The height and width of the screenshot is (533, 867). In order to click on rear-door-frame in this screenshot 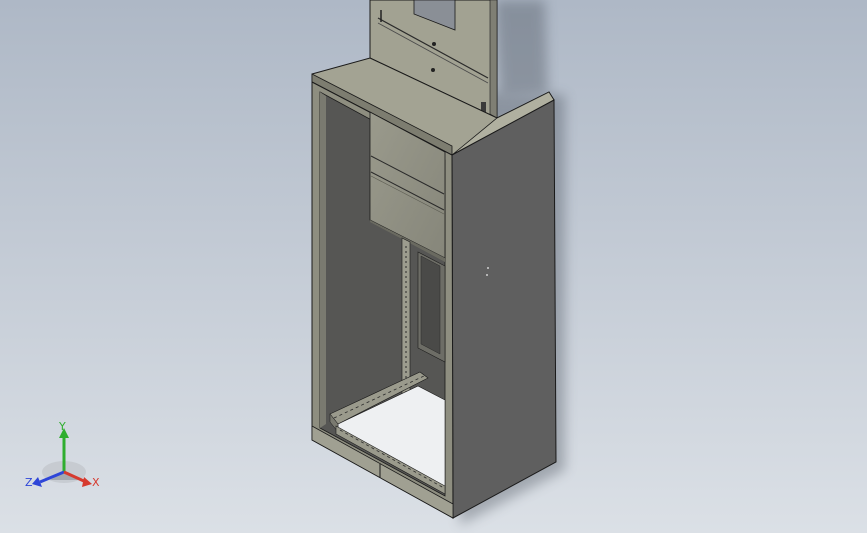, I will do `click(431, 307)`.